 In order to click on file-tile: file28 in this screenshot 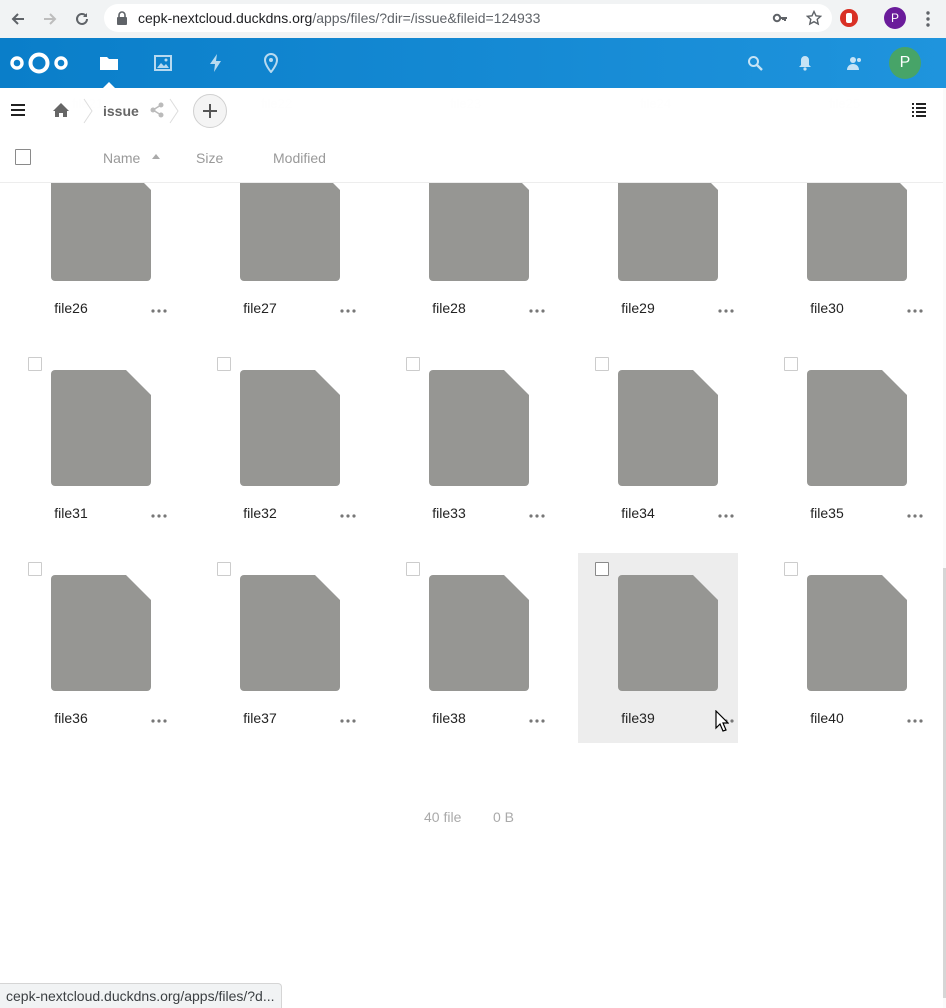, I will do `click(469, 258)`.